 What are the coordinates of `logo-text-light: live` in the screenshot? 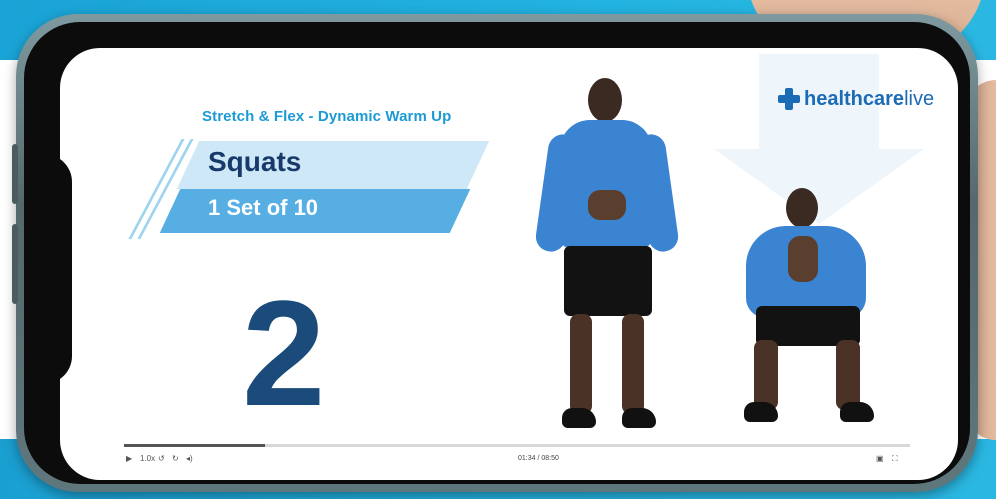 It's located at (919, 98).